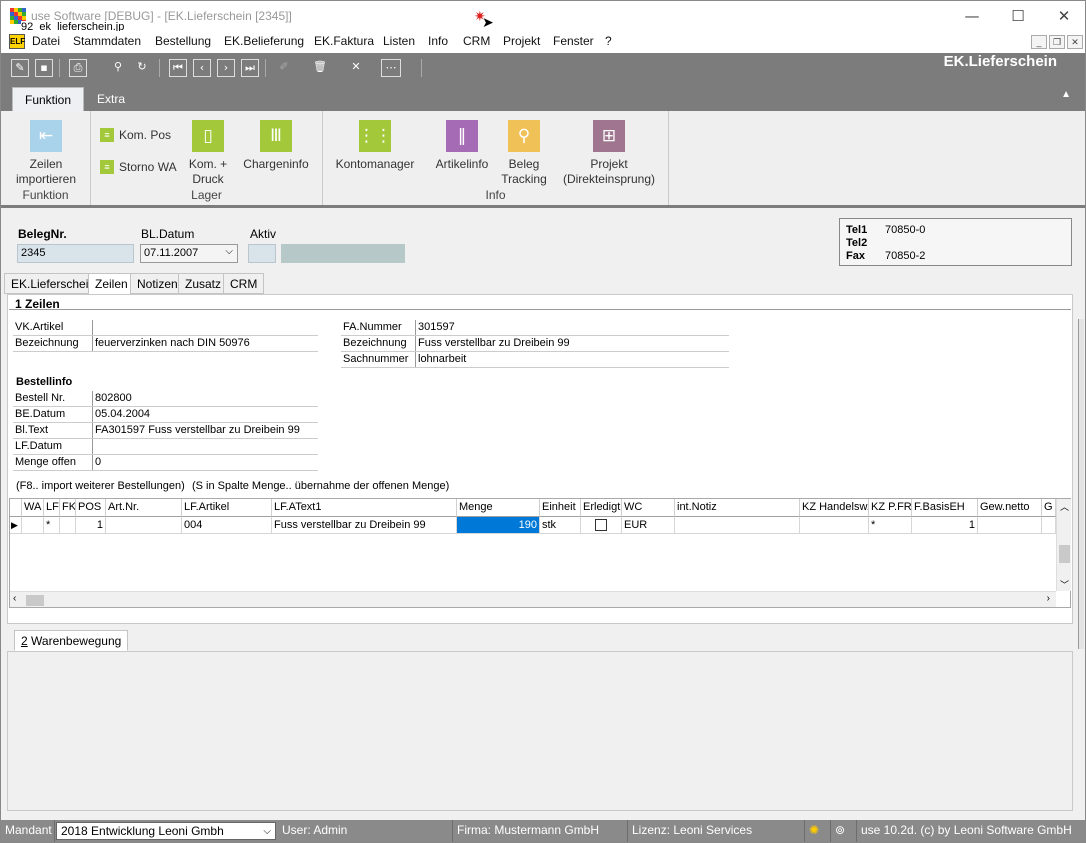 Image resolution: width=1086 pixels, height=843 pixels. Describe the element at coordinates (608, 41) in the screenshot. I see `menu-help: ?` at that location.